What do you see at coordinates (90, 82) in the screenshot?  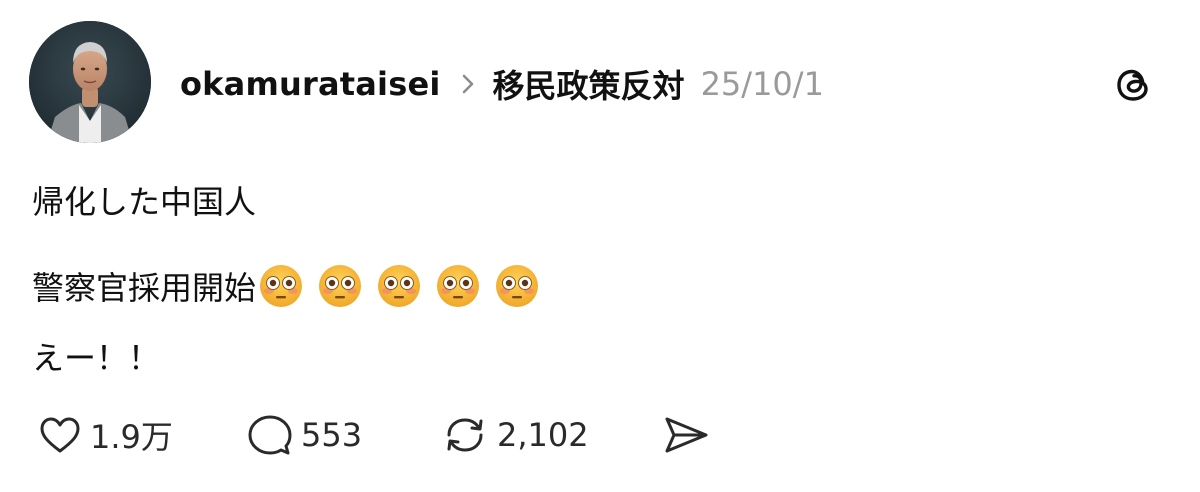 I see `avatar` at bounding box center [90, 82].